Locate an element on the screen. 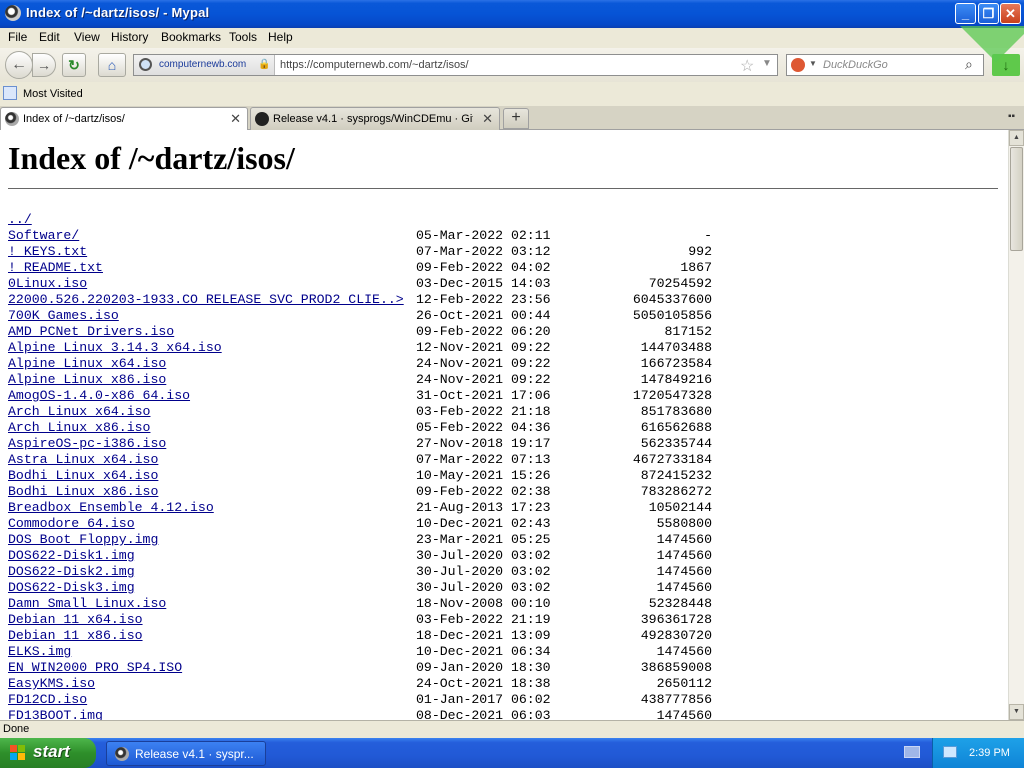  clock: 2:39 PM is located at coordinates (989, 753).